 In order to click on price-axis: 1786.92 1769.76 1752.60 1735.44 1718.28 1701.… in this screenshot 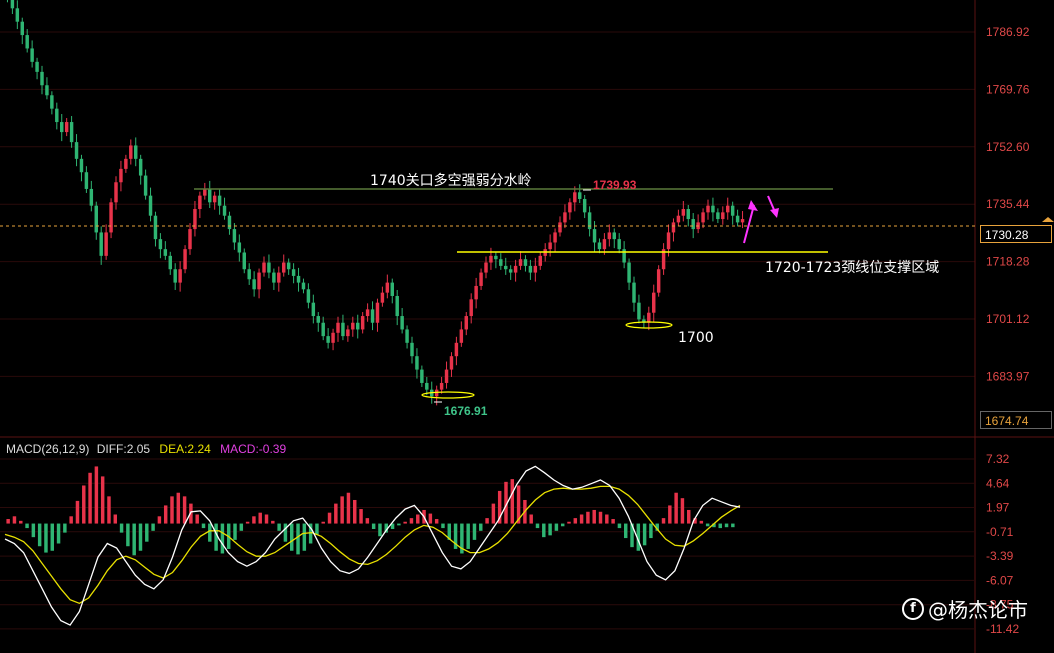, I will do `click(1008, 204)`.